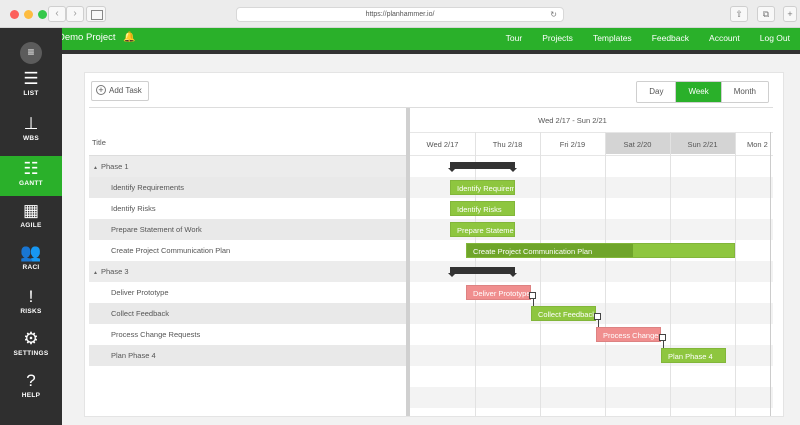 The height and width of the screenshot is (425, 800). I want to click on task-bar: Identify Requirements, so click(482, 187).